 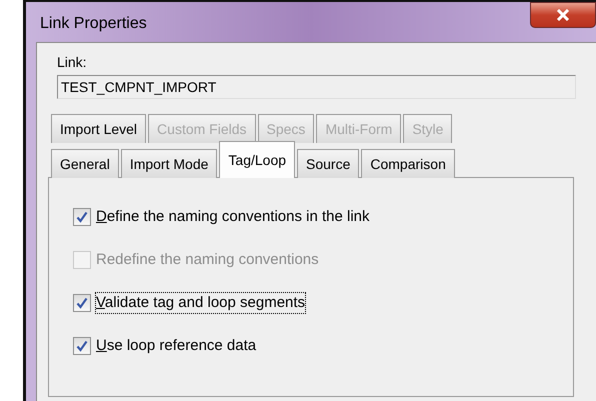 What do you see at coordinates (200, 303) in the screenshot?
I see `checkbox-label: Validate tag and loop segments` at bounding box center [200, 303].